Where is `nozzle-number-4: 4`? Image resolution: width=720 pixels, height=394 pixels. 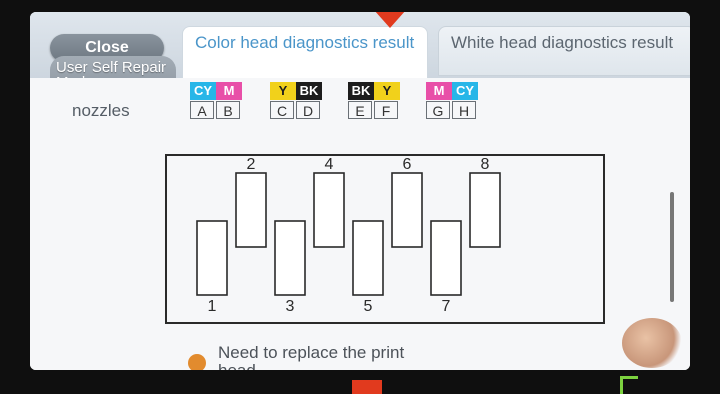
nozzle-number-4: 4 is located at coordinates (329, 164).